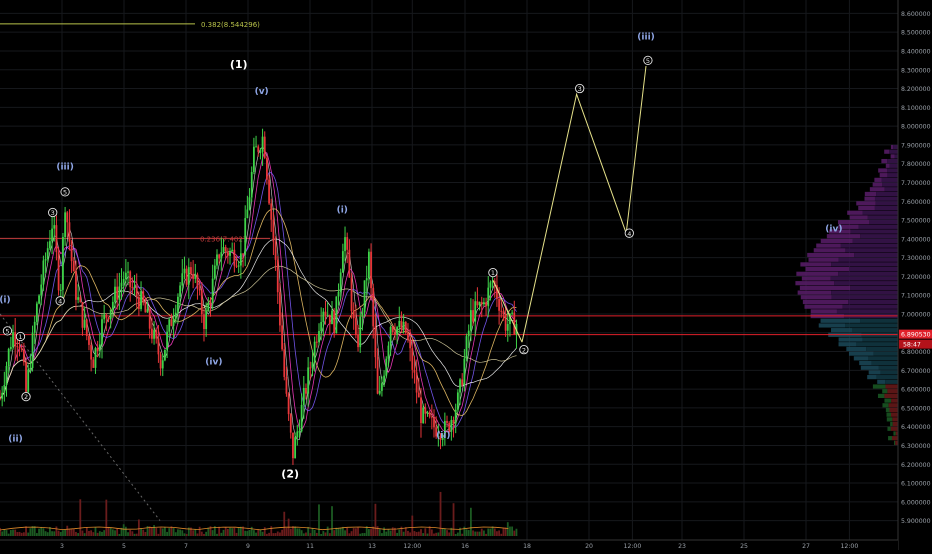  Describe the element at coordinates (493, 273) in the screenshot. I see `circled-wave-number: 1` at that location.